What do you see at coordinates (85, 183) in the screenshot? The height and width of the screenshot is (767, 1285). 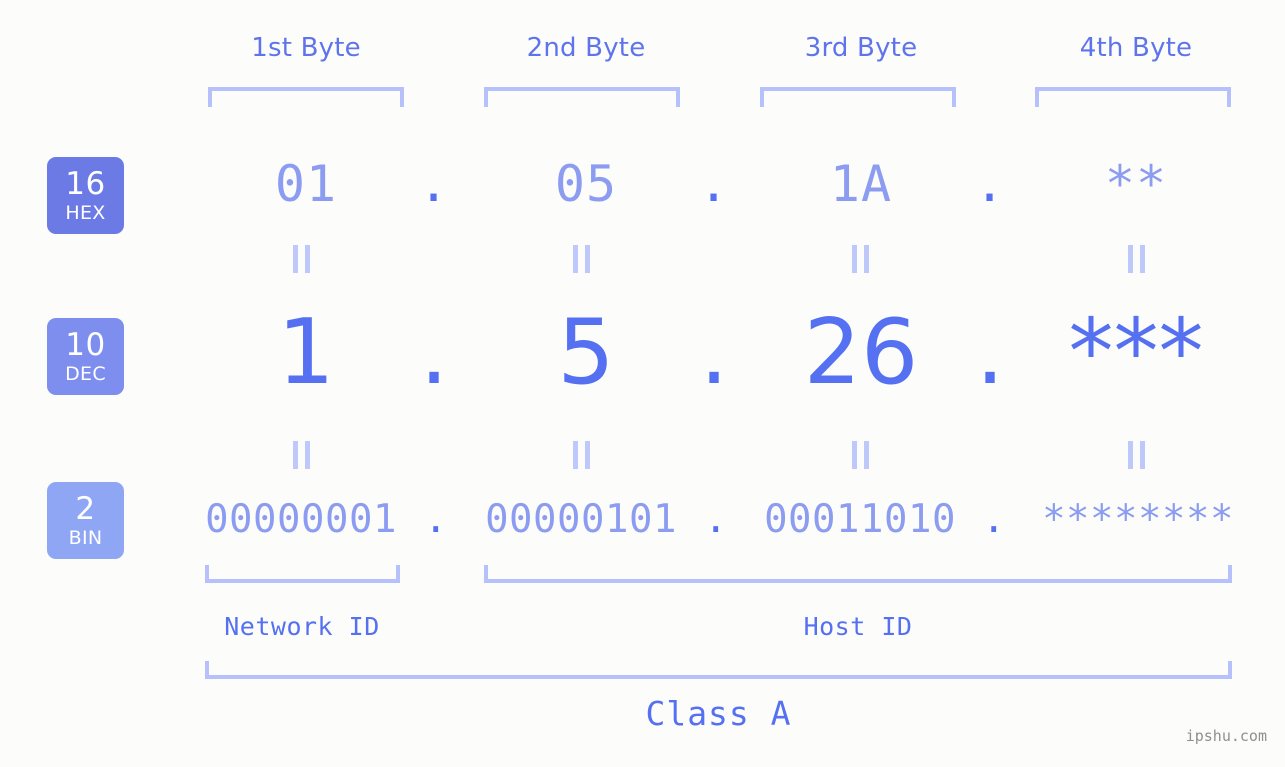 I see `base-badge-hex-number: 16` at bounding box center [85, 183].